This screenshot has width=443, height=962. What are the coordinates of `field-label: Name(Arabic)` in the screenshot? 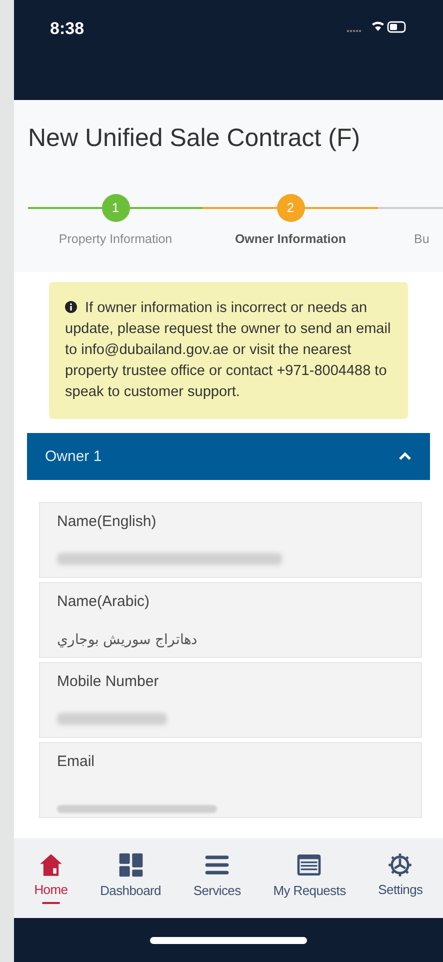 It's located at (103, 602).